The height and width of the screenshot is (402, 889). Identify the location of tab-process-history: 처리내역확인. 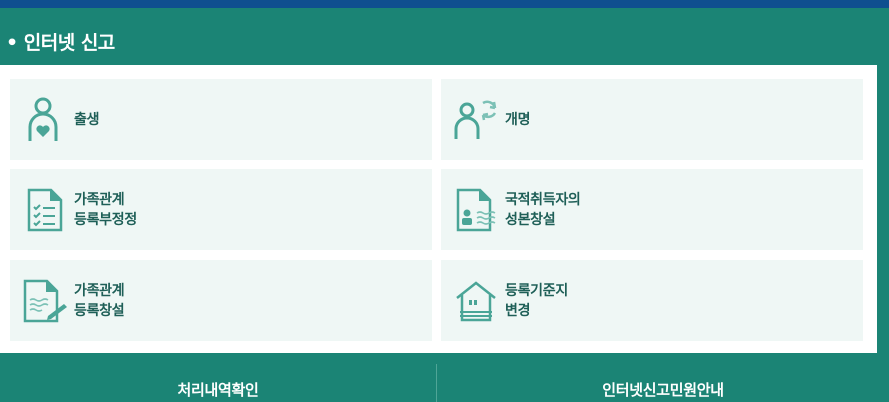
(218, 383).